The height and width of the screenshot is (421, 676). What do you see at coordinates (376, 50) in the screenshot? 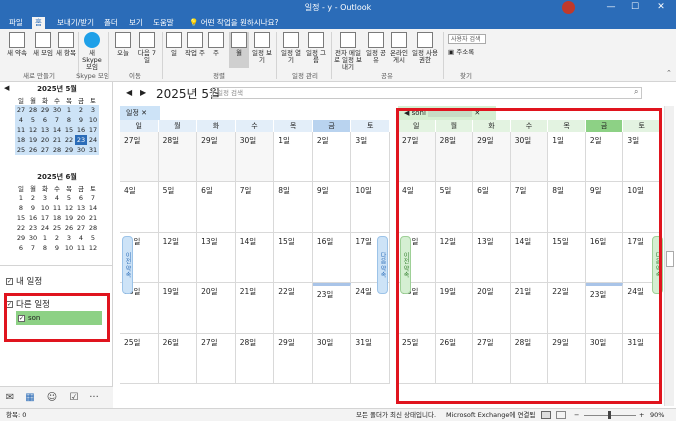
I see `share-calendar-button: 일정 공유` at bounding box center [376, 50].